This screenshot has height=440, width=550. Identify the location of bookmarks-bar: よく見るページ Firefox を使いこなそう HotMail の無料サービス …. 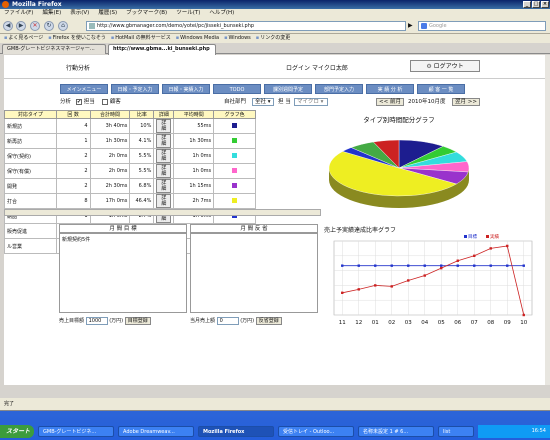
(275, 38).